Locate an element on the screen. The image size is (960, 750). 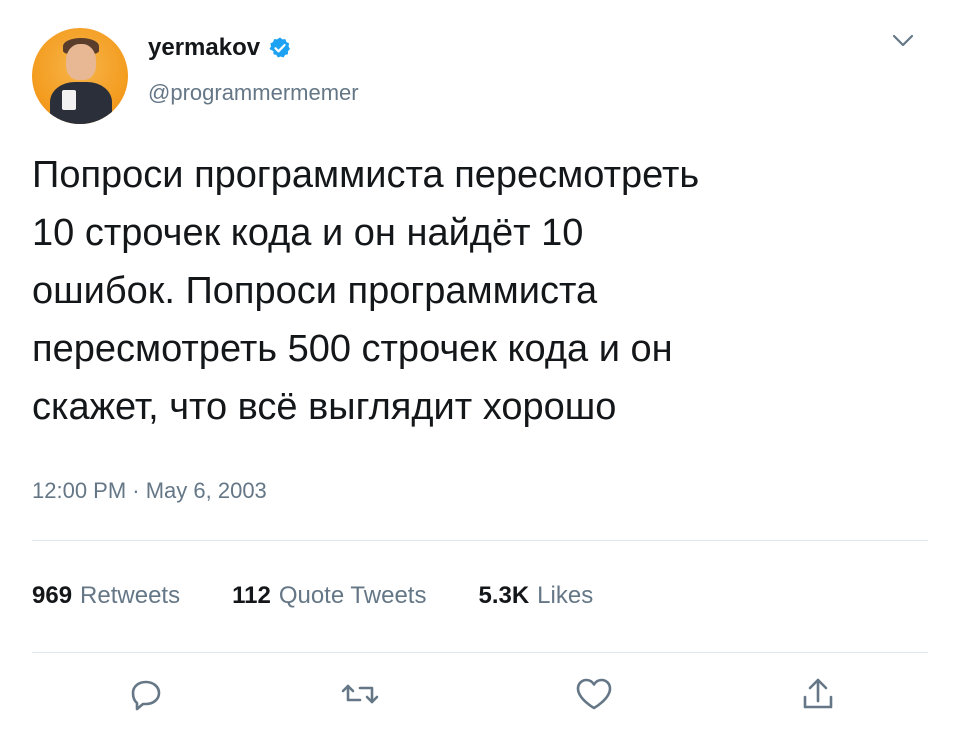
avatar-cup is located at coordinates (69, 100).